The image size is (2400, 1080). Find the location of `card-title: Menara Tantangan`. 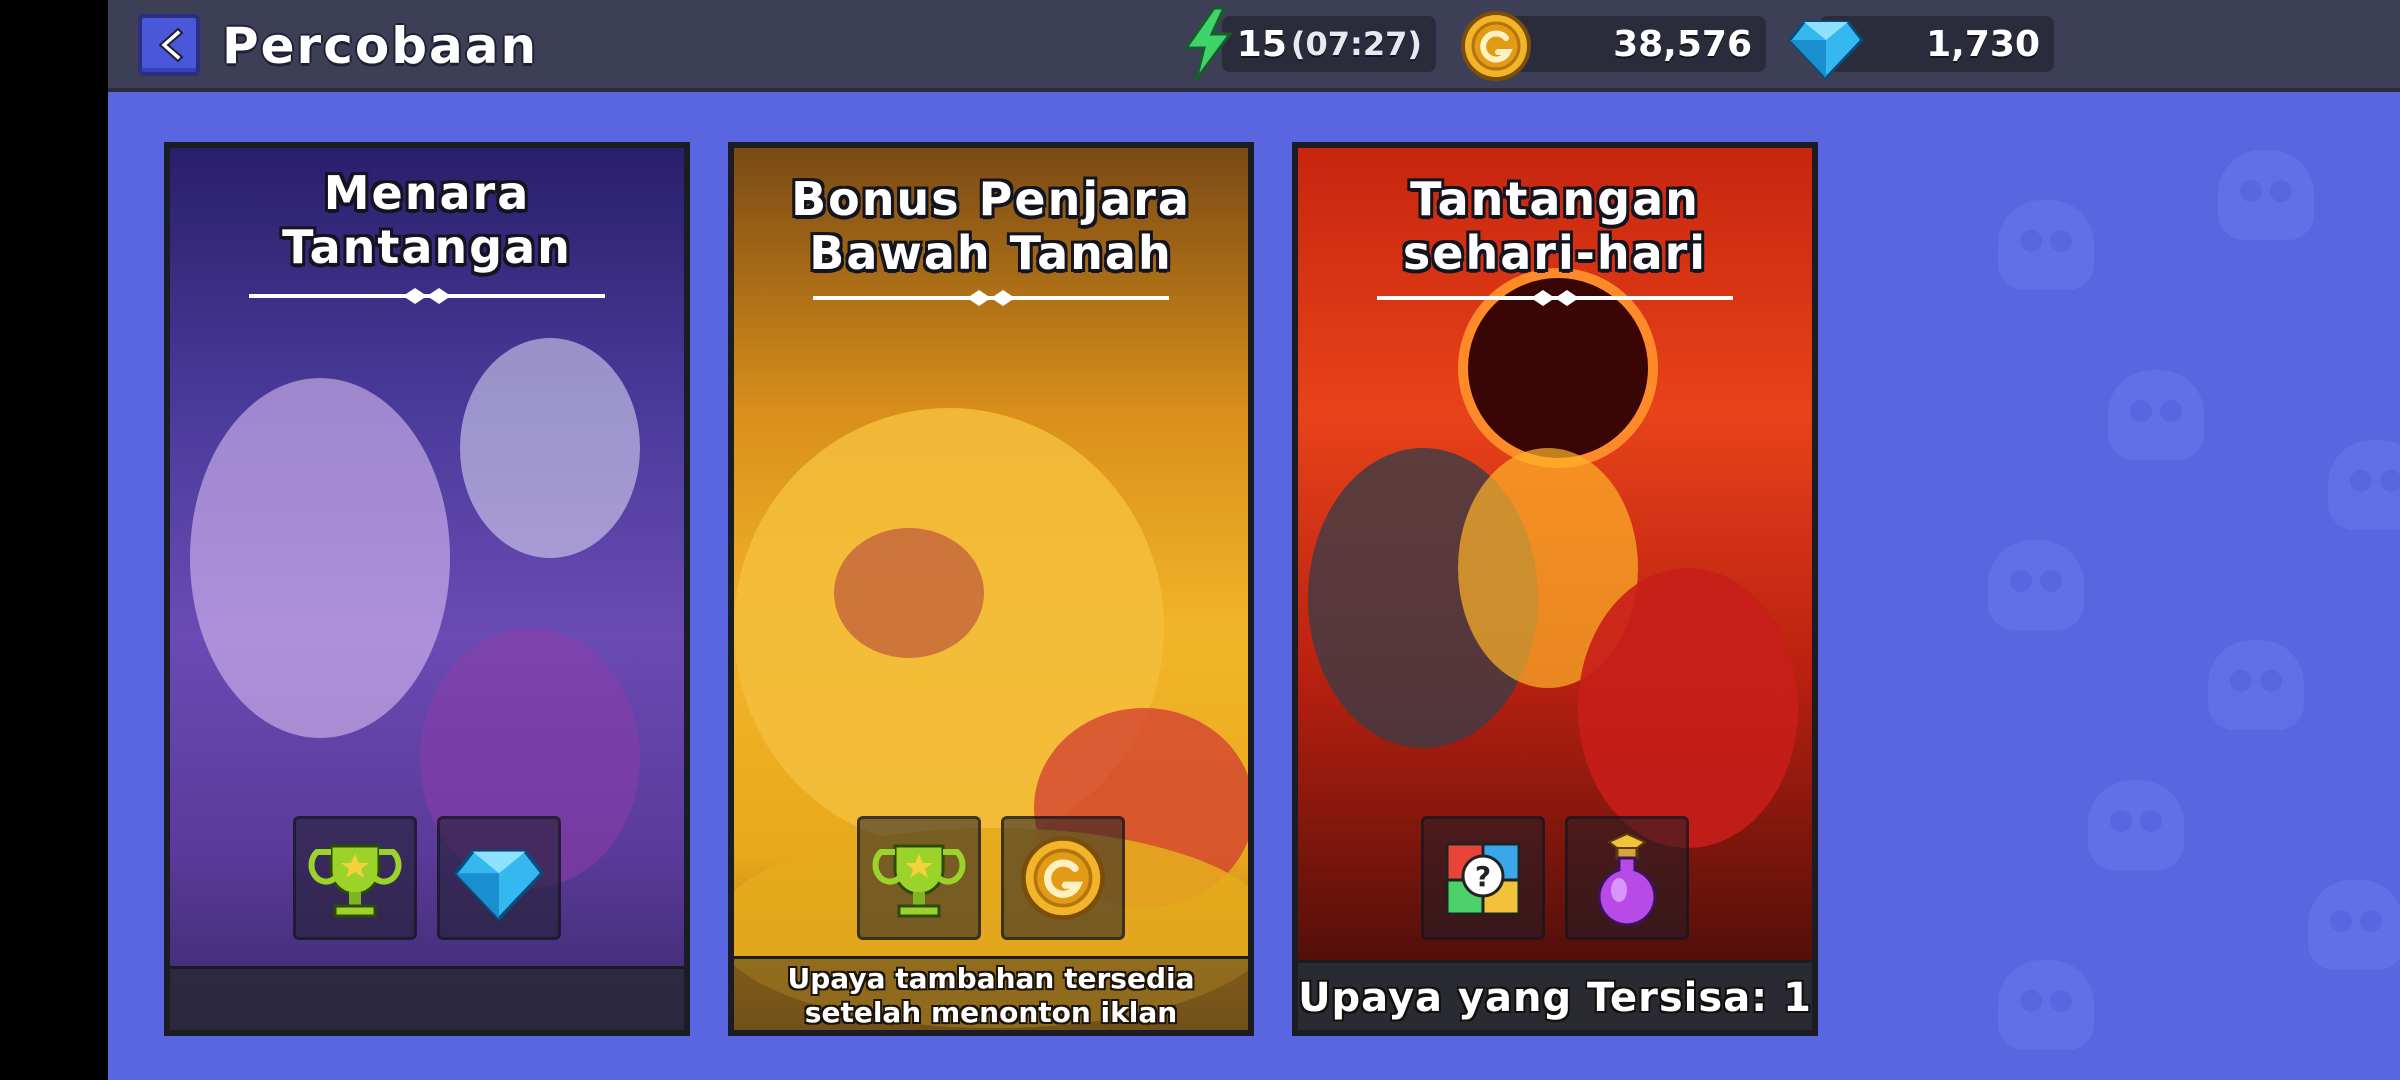

card-title: Menara Tantangan is located at coordinates (427, 220).